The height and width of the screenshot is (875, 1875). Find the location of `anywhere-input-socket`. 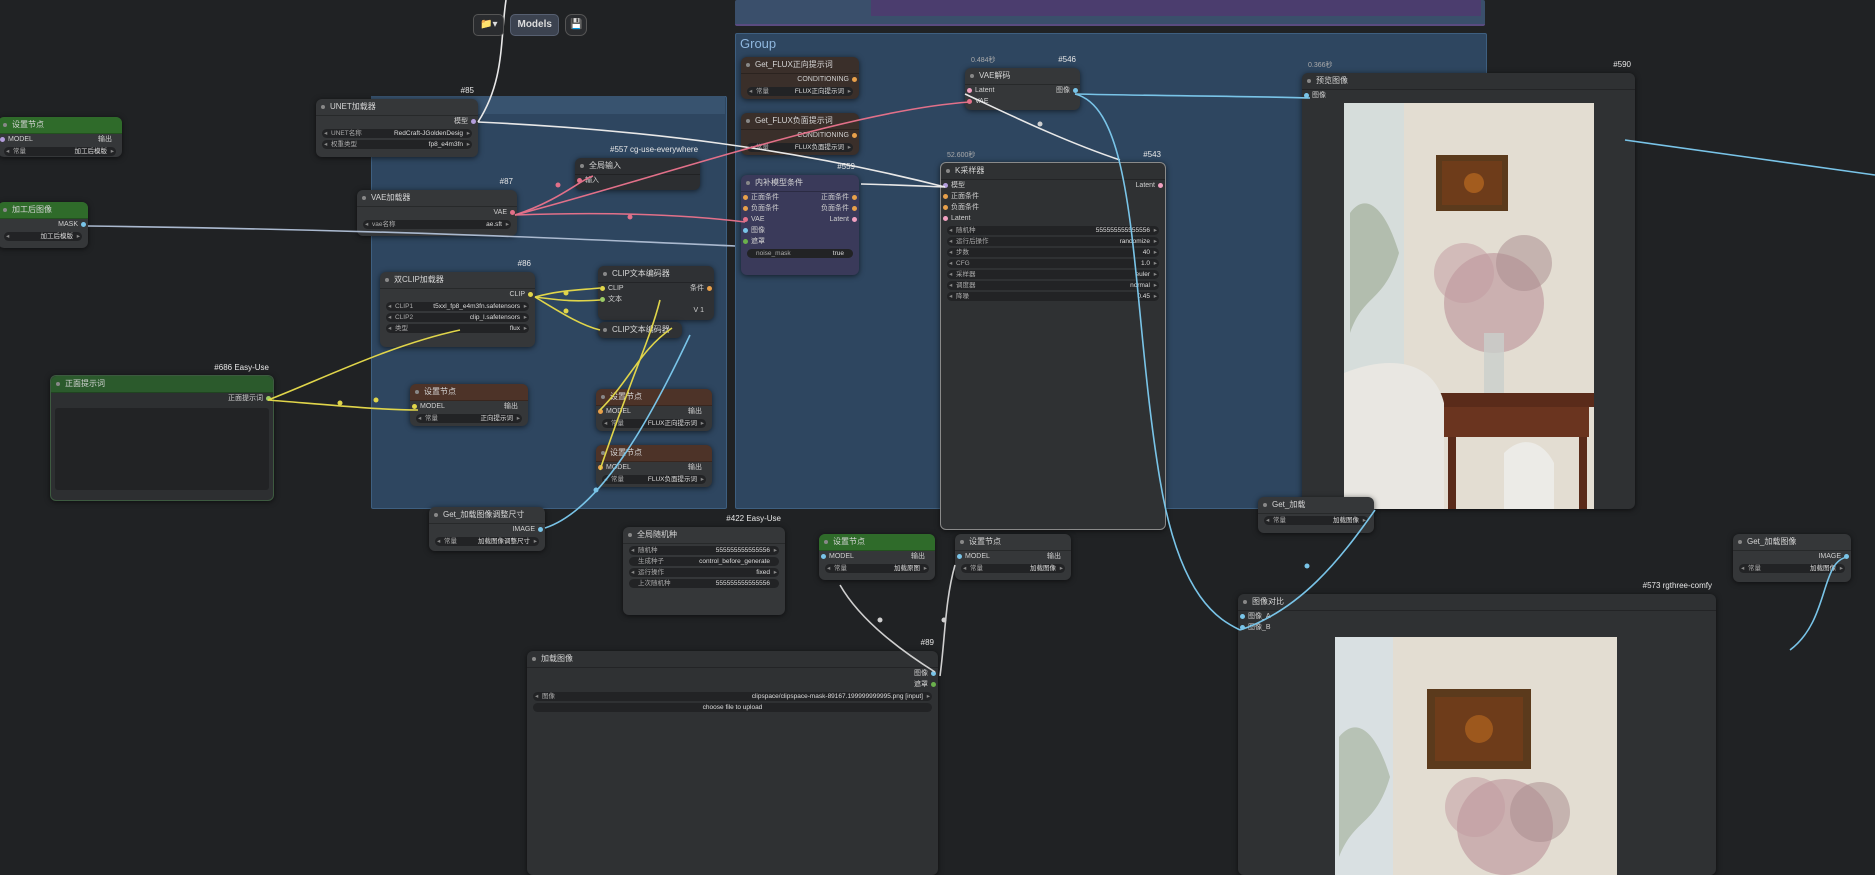

anywhere-input-socket is located at coordinates (579, 180).